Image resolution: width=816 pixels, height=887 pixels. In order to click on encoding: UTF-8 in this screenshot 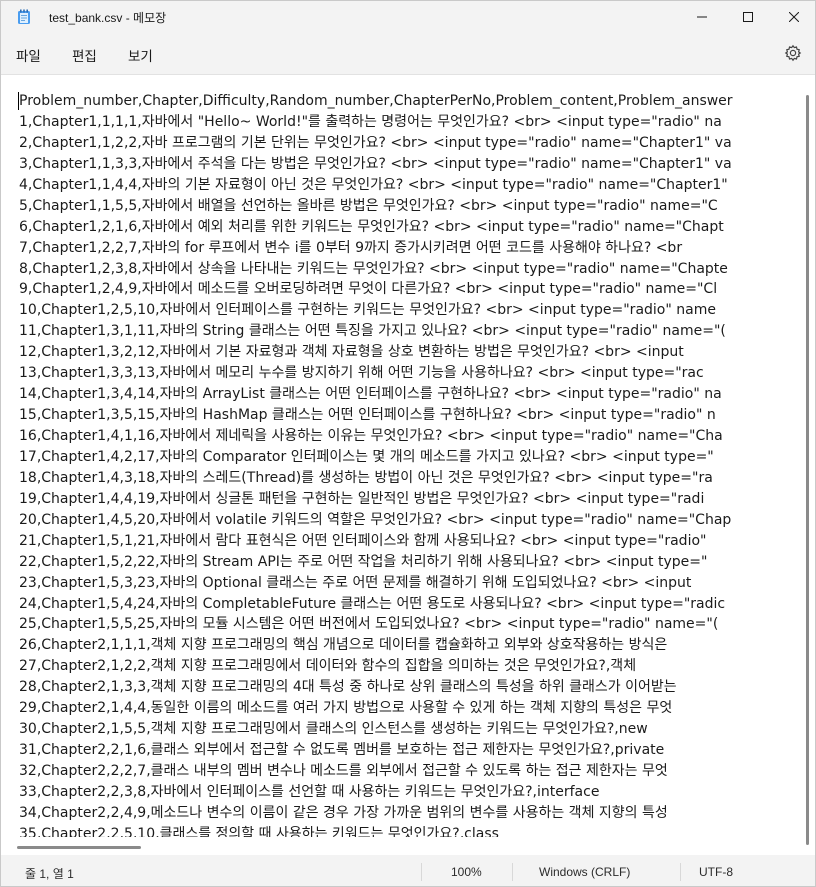, I will do `click(716, 872)`.